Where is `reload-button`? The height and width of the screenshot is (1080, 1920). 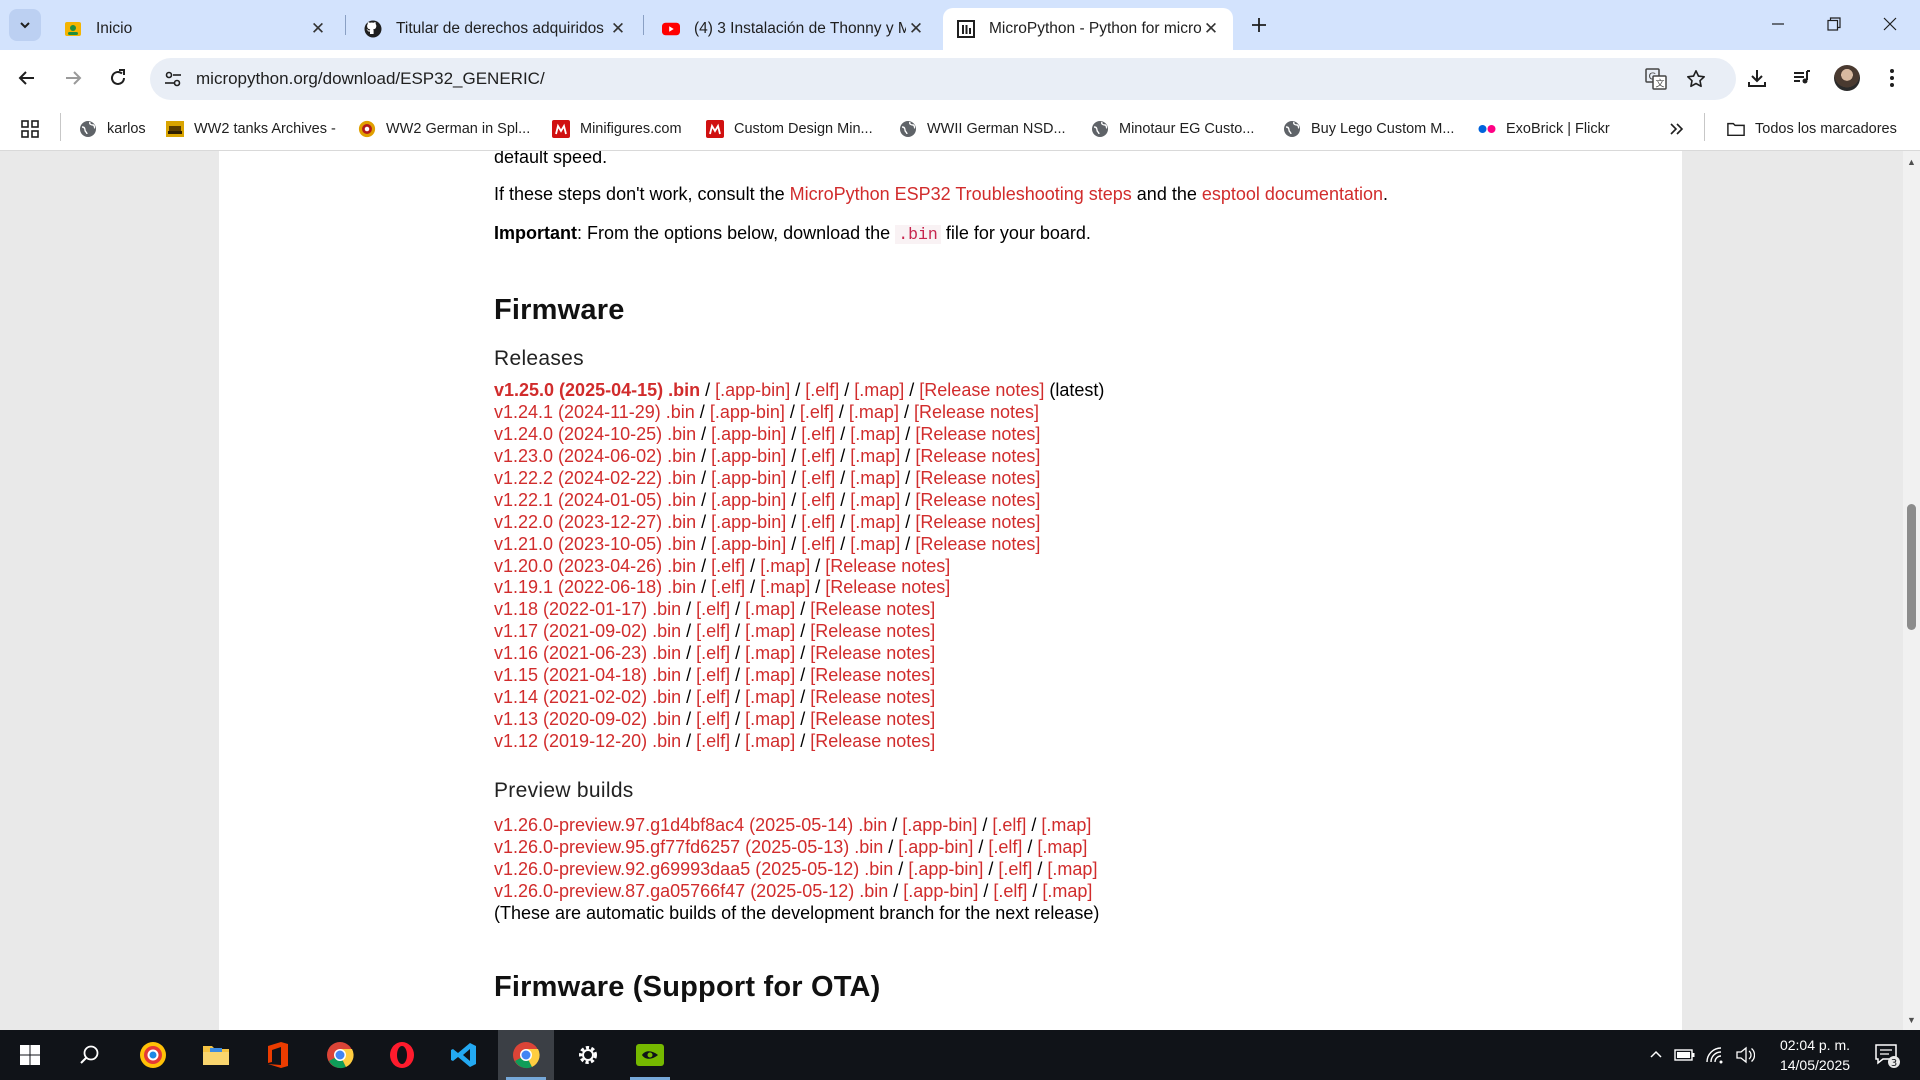 reload-button is located at coordinates (118, 78).